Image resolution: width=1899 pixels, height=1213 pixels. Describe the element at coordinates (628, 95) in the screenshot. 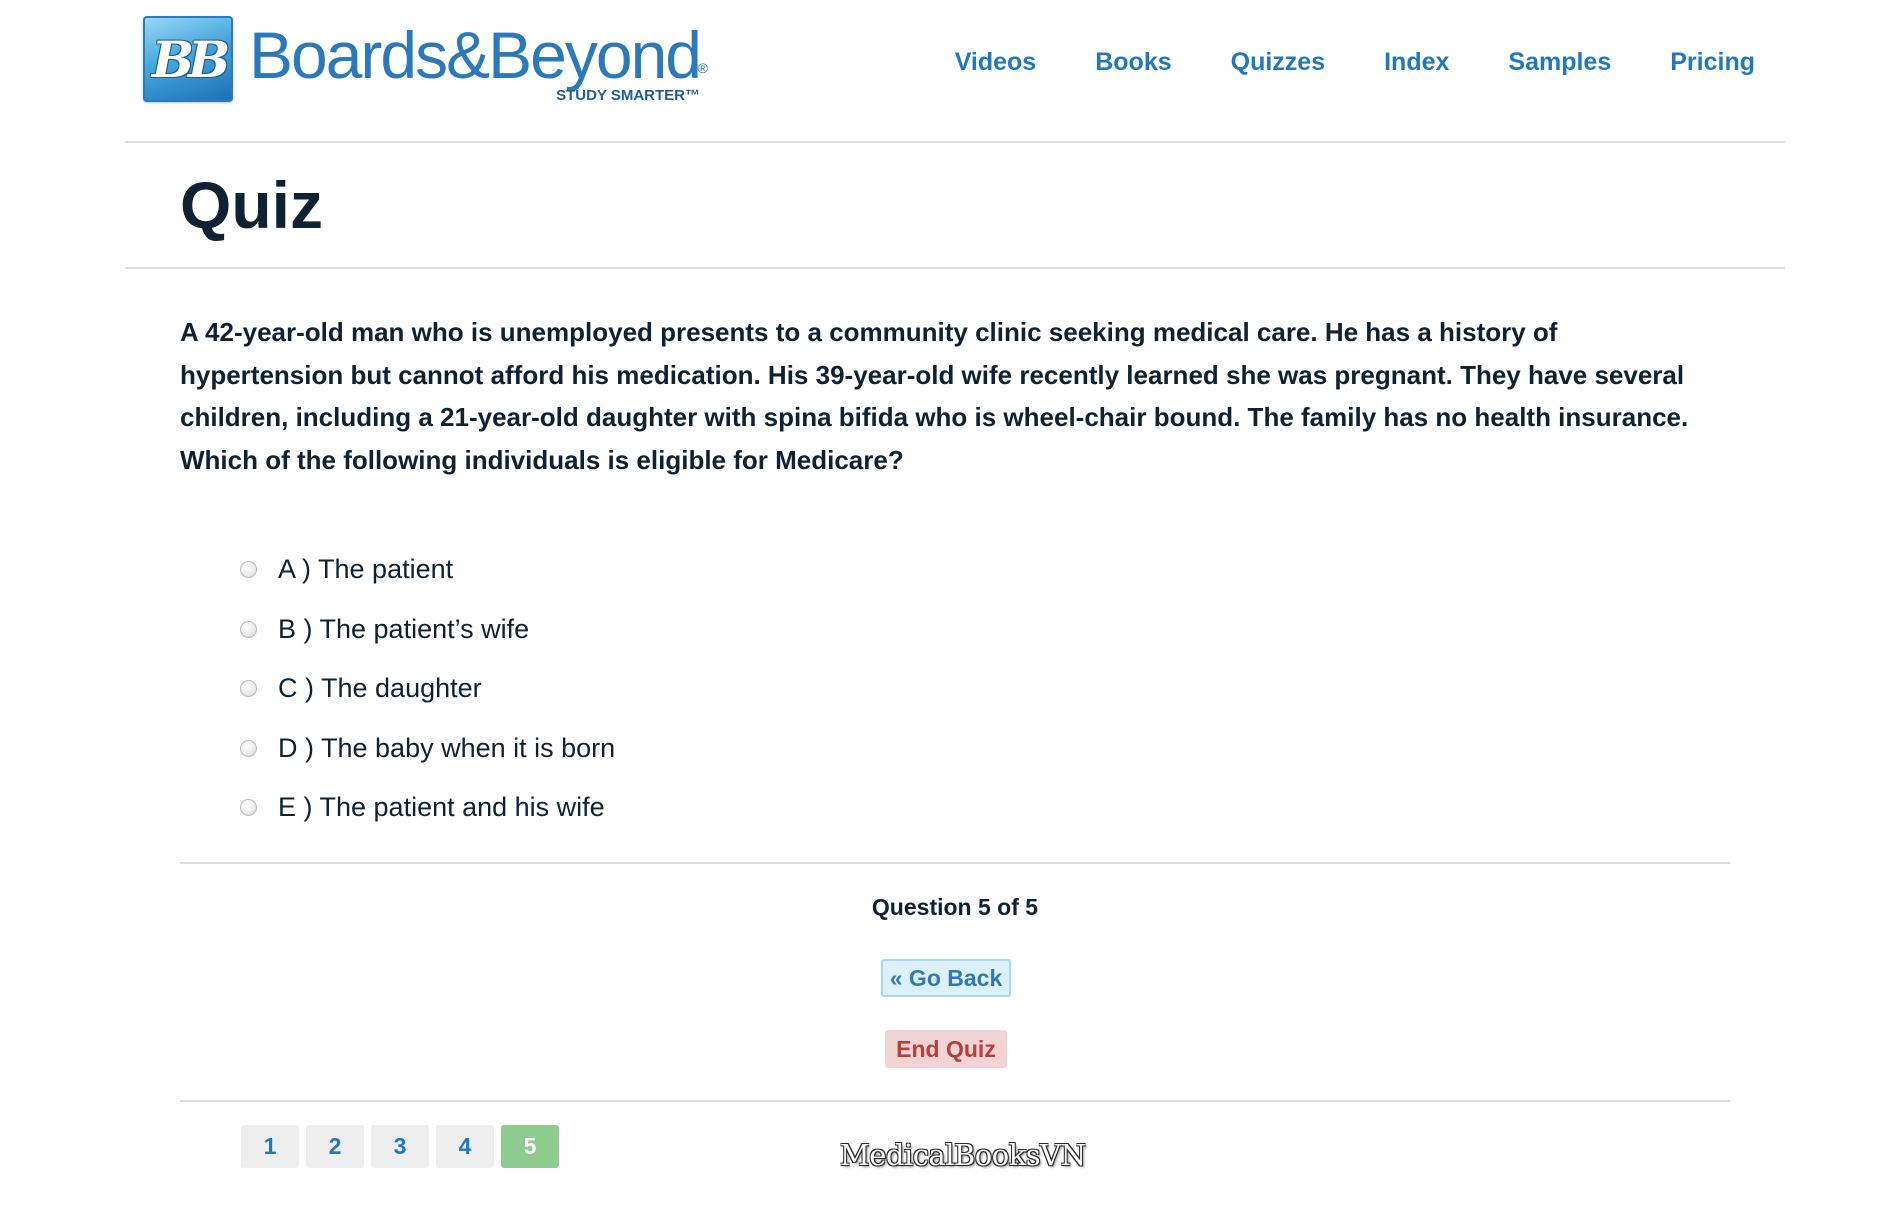

I see `brand-tagline: STUDY SMARTER™` at that location.